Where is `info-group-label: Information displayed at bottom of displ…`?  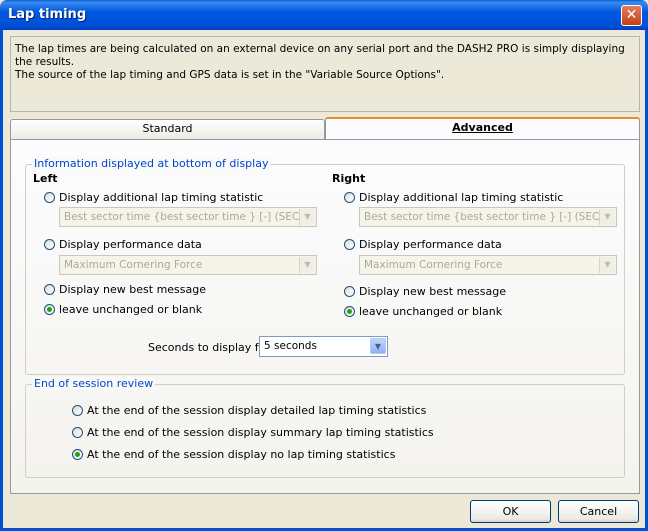 info-group-label: Information displayed at bottom of displ… is located at coordinates (151, 163).